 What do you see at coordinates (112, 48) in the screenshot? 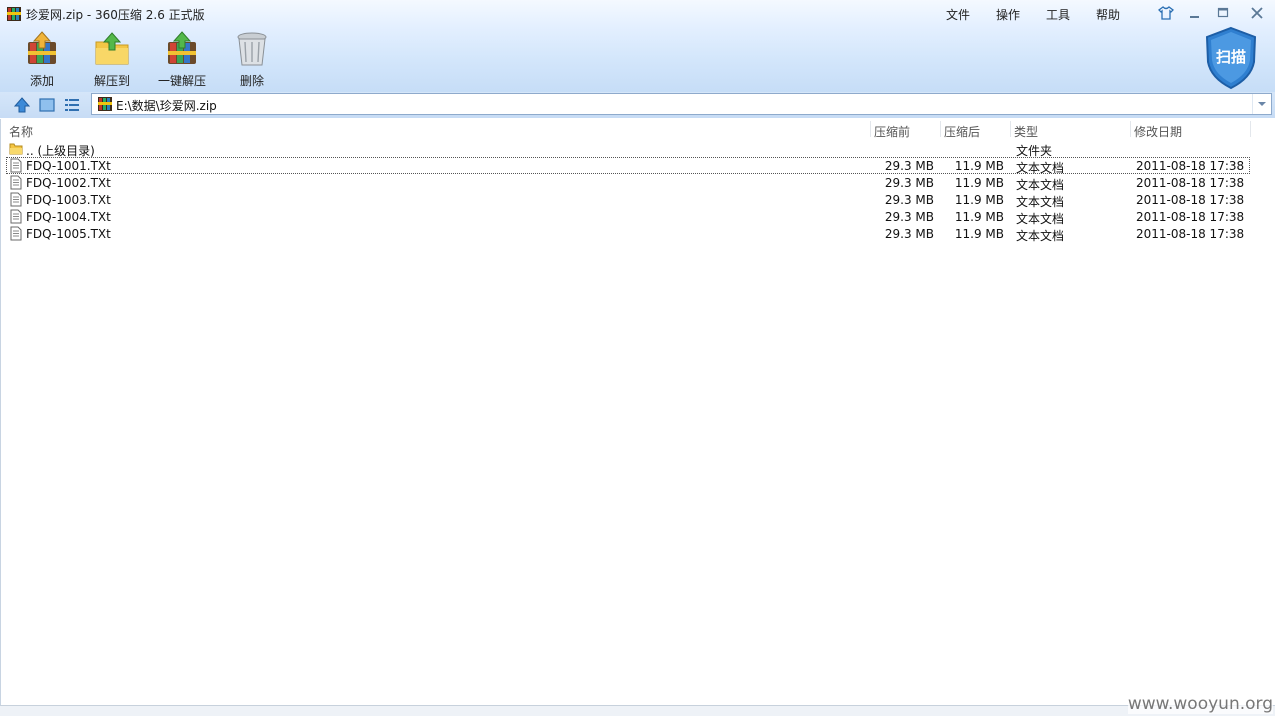
I see `extract-folder-icon` at bounding box center [112, 48].